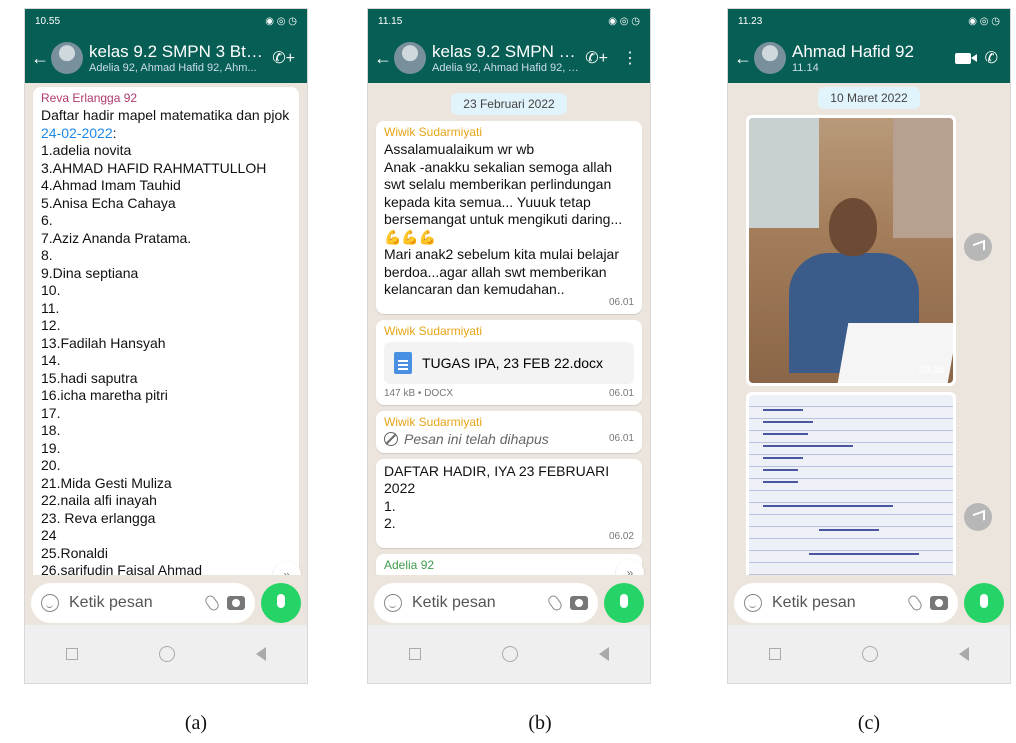 The width and height of the screenshot is (1016, 743). I want to click on notebook-photo, so click(851, 485).